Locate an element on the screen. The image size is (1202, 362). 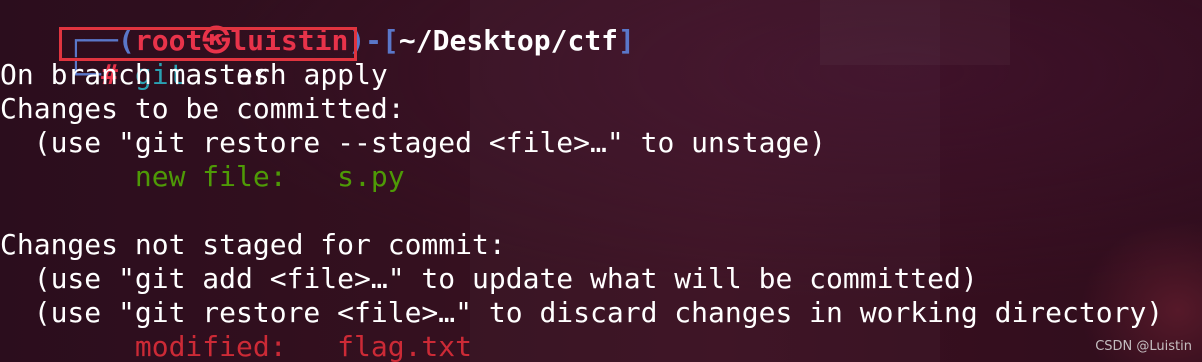
output-branch: On branch master is located at coordinates (135, 74).